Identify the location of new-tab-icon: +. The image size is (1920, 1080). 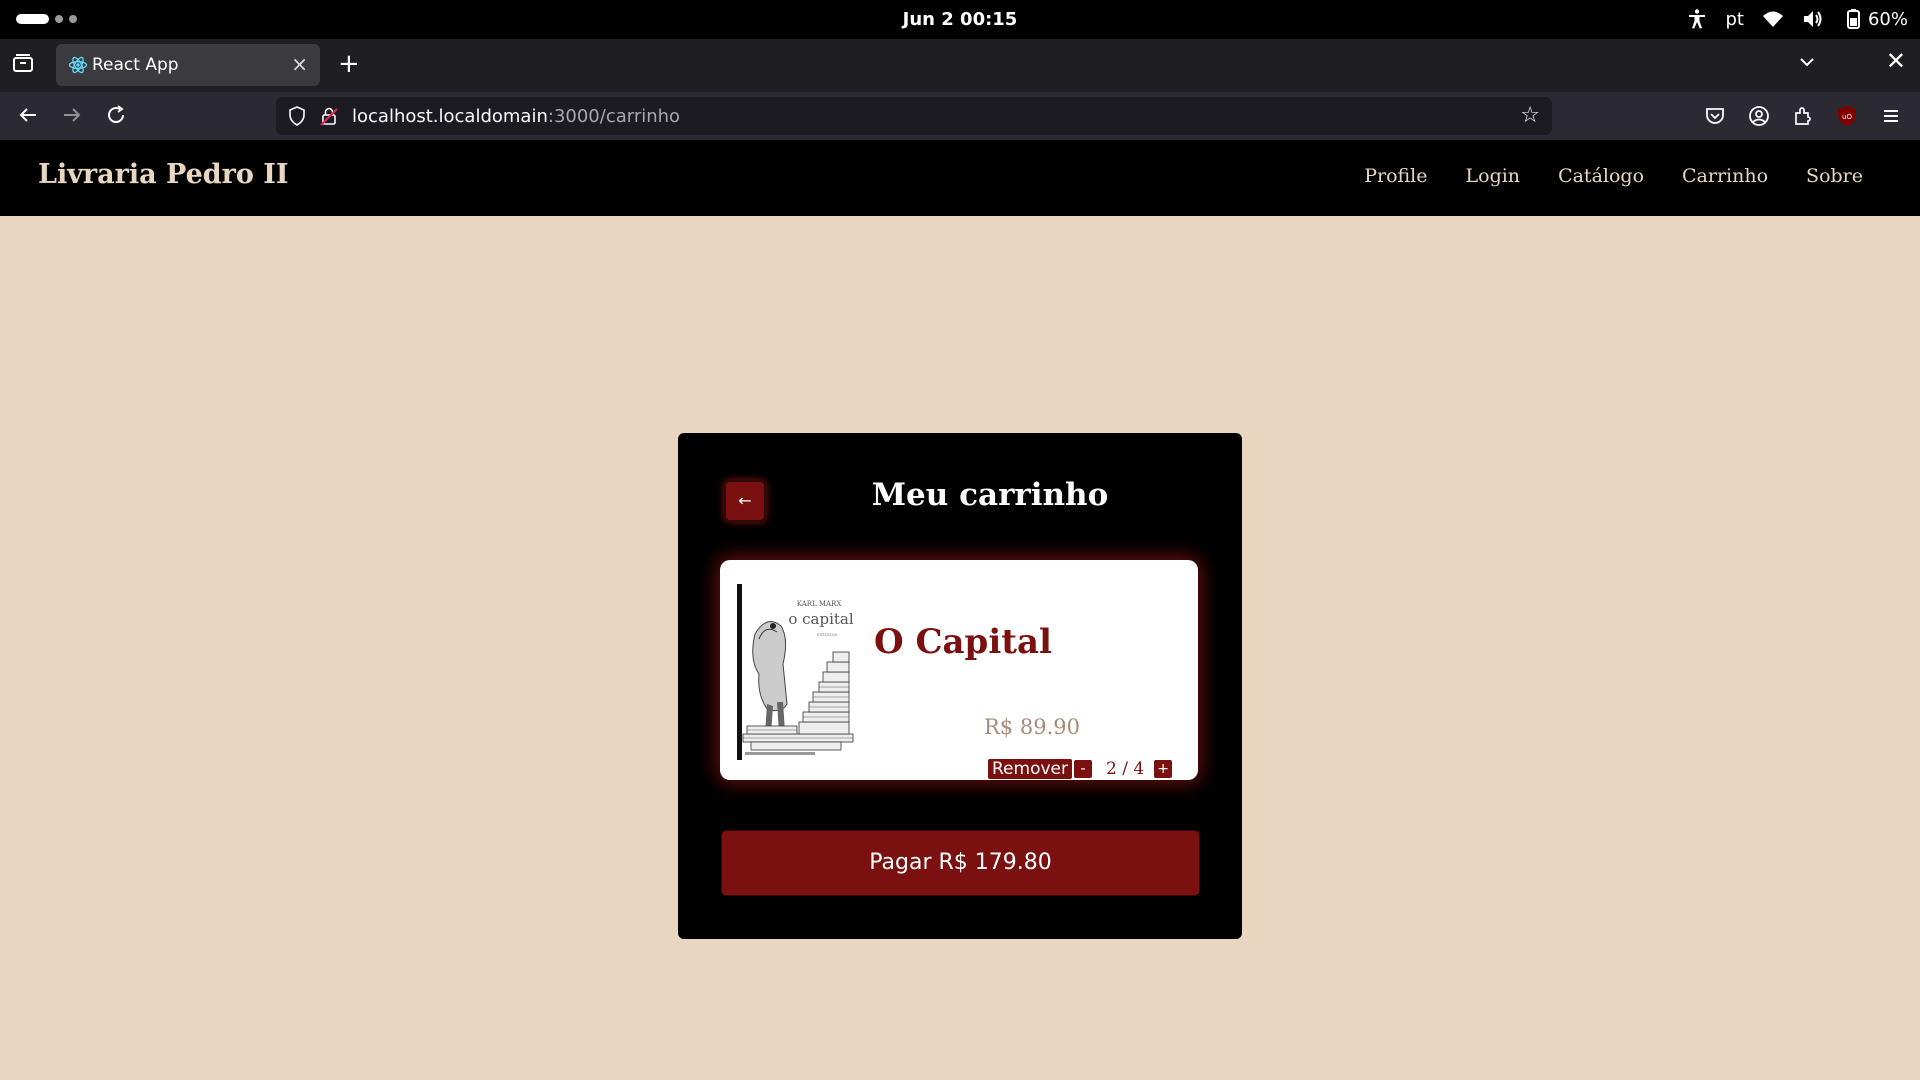
(349, 64).